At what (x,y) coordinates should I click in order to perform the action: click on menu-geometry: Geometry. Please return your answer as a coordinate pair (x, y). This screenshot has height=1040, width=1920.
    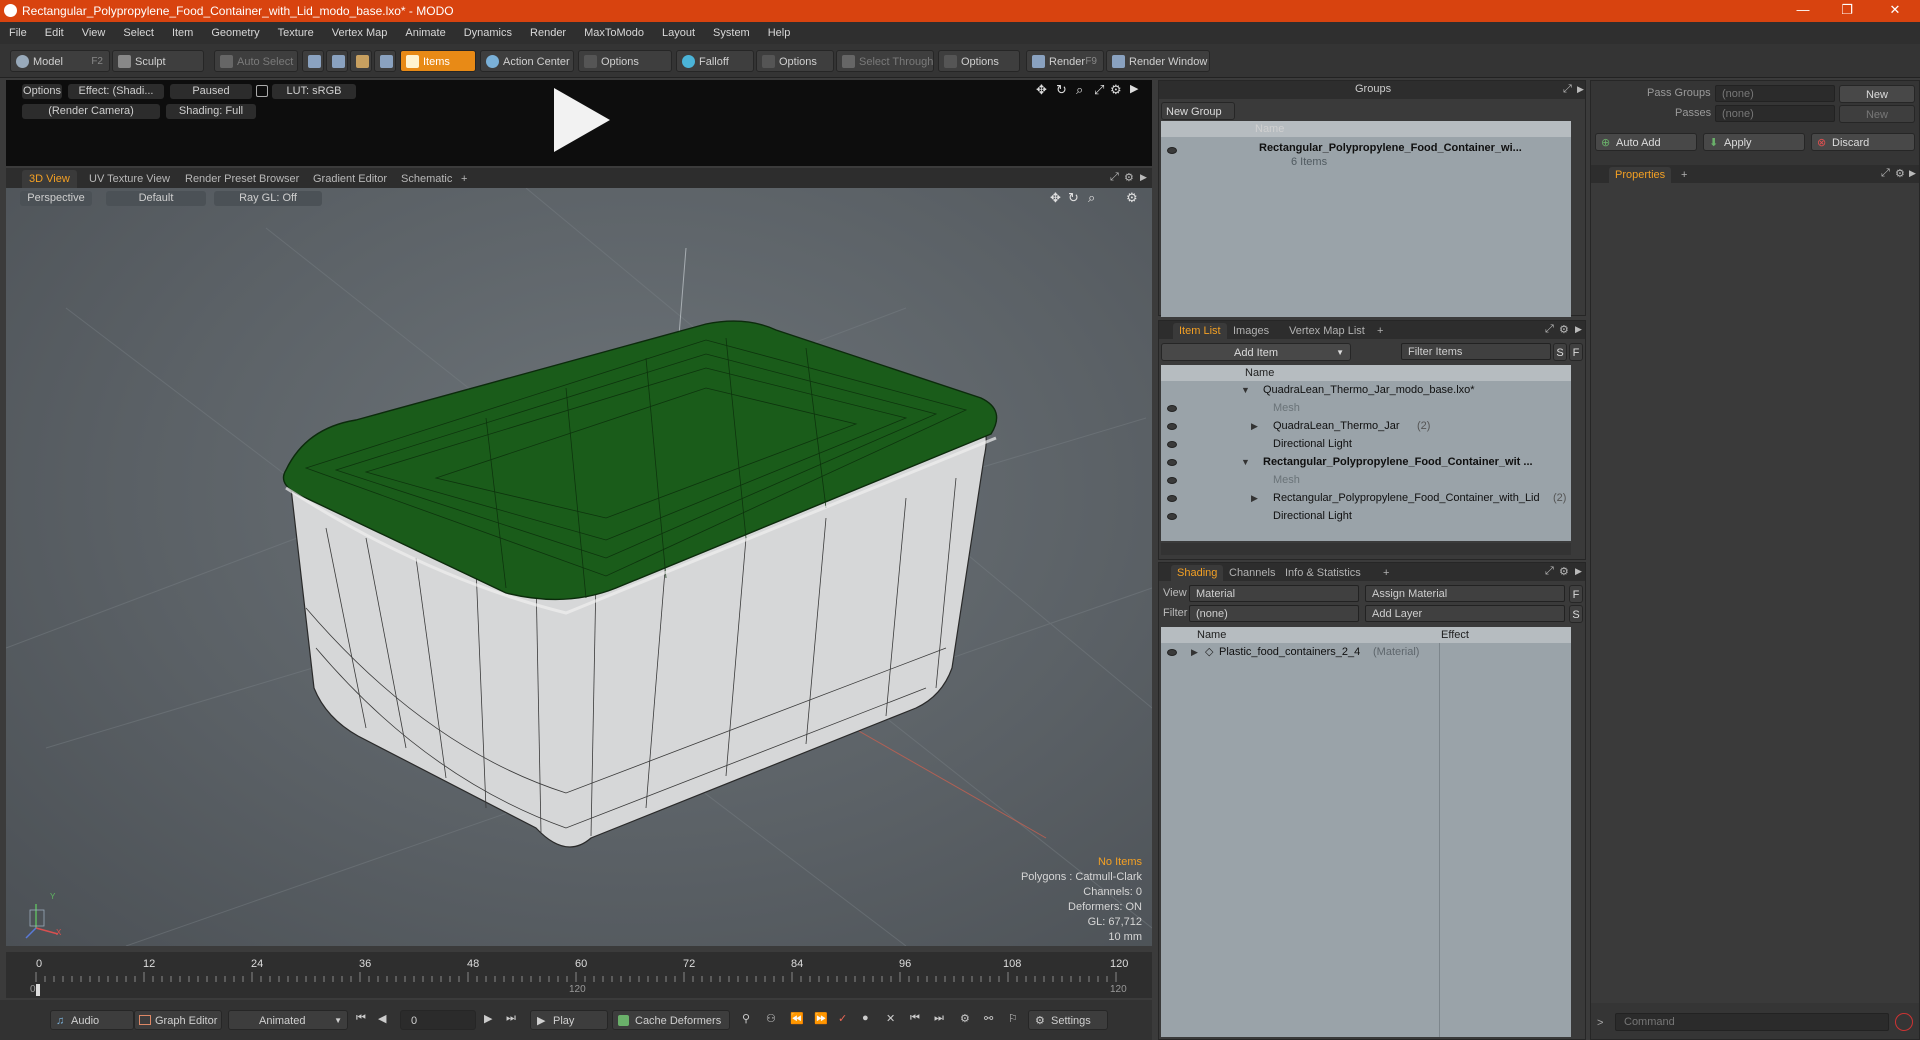
    Looking at the image, I should click on (235, 33).